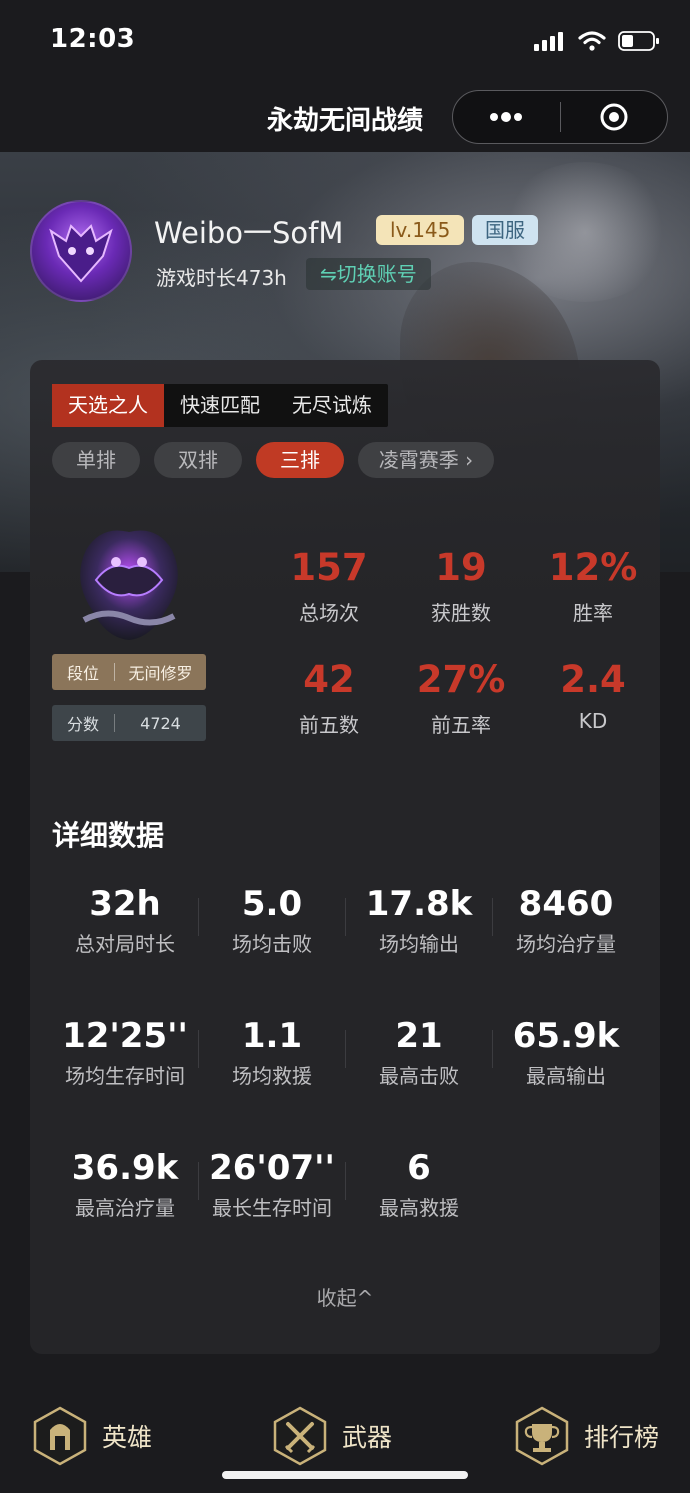 Image resolution: width=690 pixels, height=1493 pixels. I want to click on detail-stat: 1.1 场均救援, so click(272, 1052).